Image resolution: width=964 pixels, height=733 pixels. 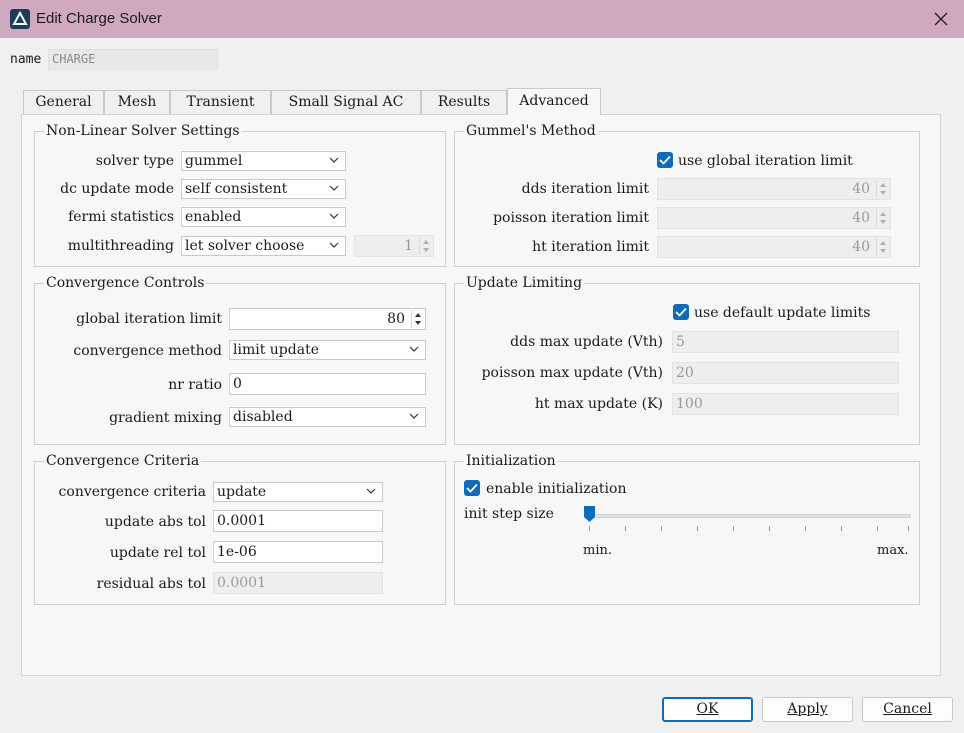 I want to click on update-rel-tol-field: 1e-06, so click(x=298, y=552).